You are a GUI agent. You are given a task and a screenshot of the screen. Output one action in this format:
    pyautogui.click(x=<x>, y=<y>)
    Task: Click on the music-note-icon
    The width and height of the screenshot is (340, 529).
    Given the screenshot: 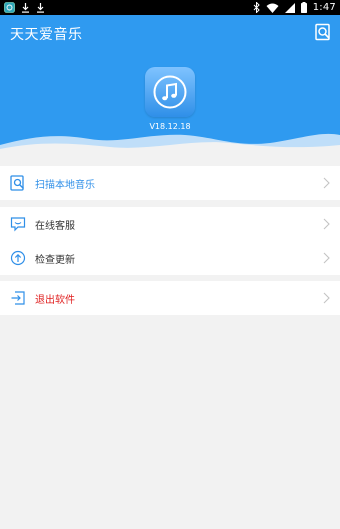 What is the action you would take?
    pyautogui.click(x=170, y=92)
    